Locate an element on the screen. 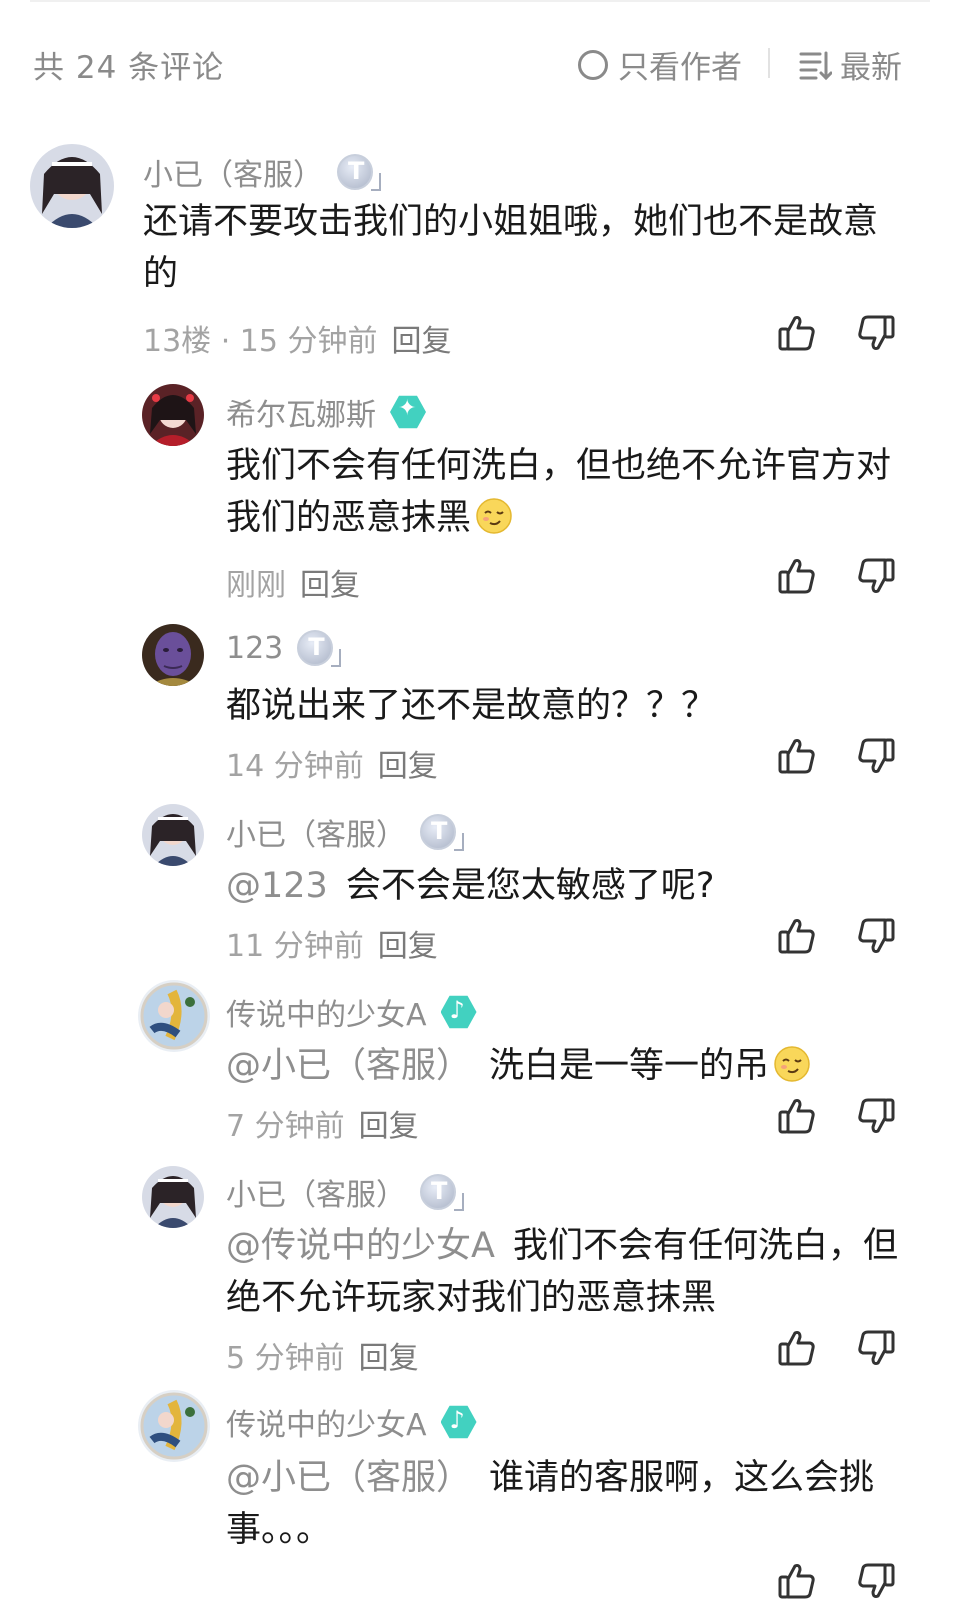  comment-meta: 14 分钟前 回复 is located at coordinates (332, 763).